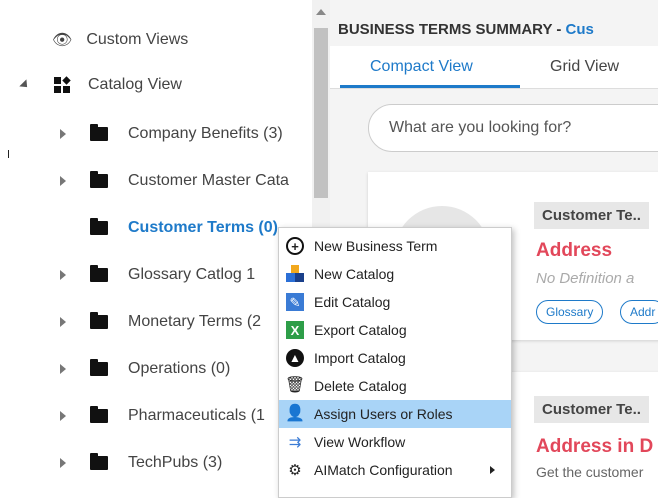 This screenshot has width=658, height=498. I want to click on menu-item-edit-catalog: ✎ Edit Catalog, so click(395, 302).